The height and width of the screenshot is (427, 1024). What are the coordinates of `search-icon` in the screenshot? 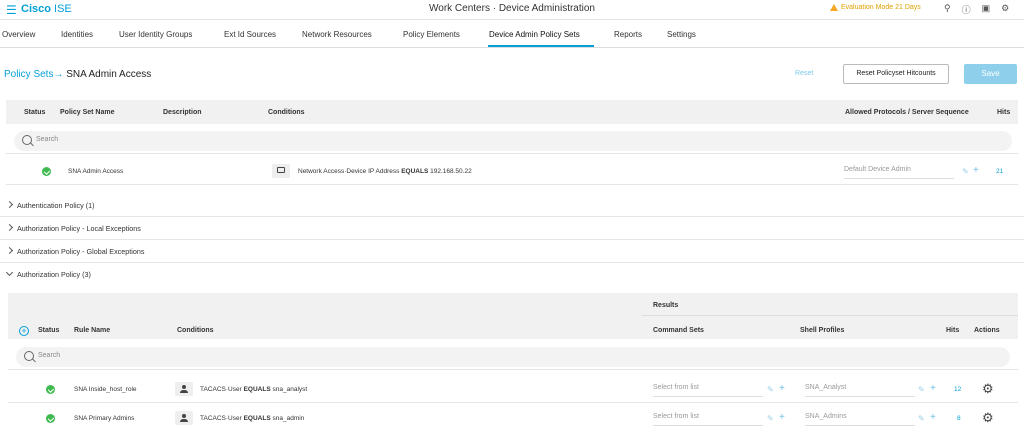 It's located at (27, 140).